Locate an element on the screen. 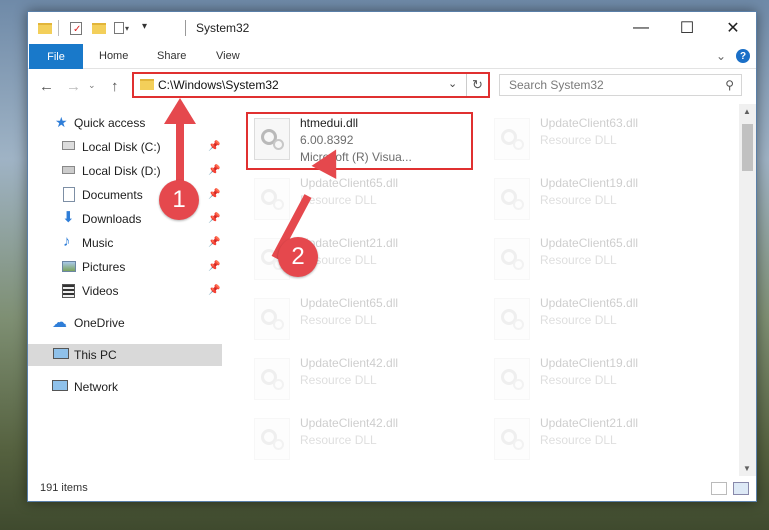  up-arrow-icon: ↑ is located at coordinates (115, 86).